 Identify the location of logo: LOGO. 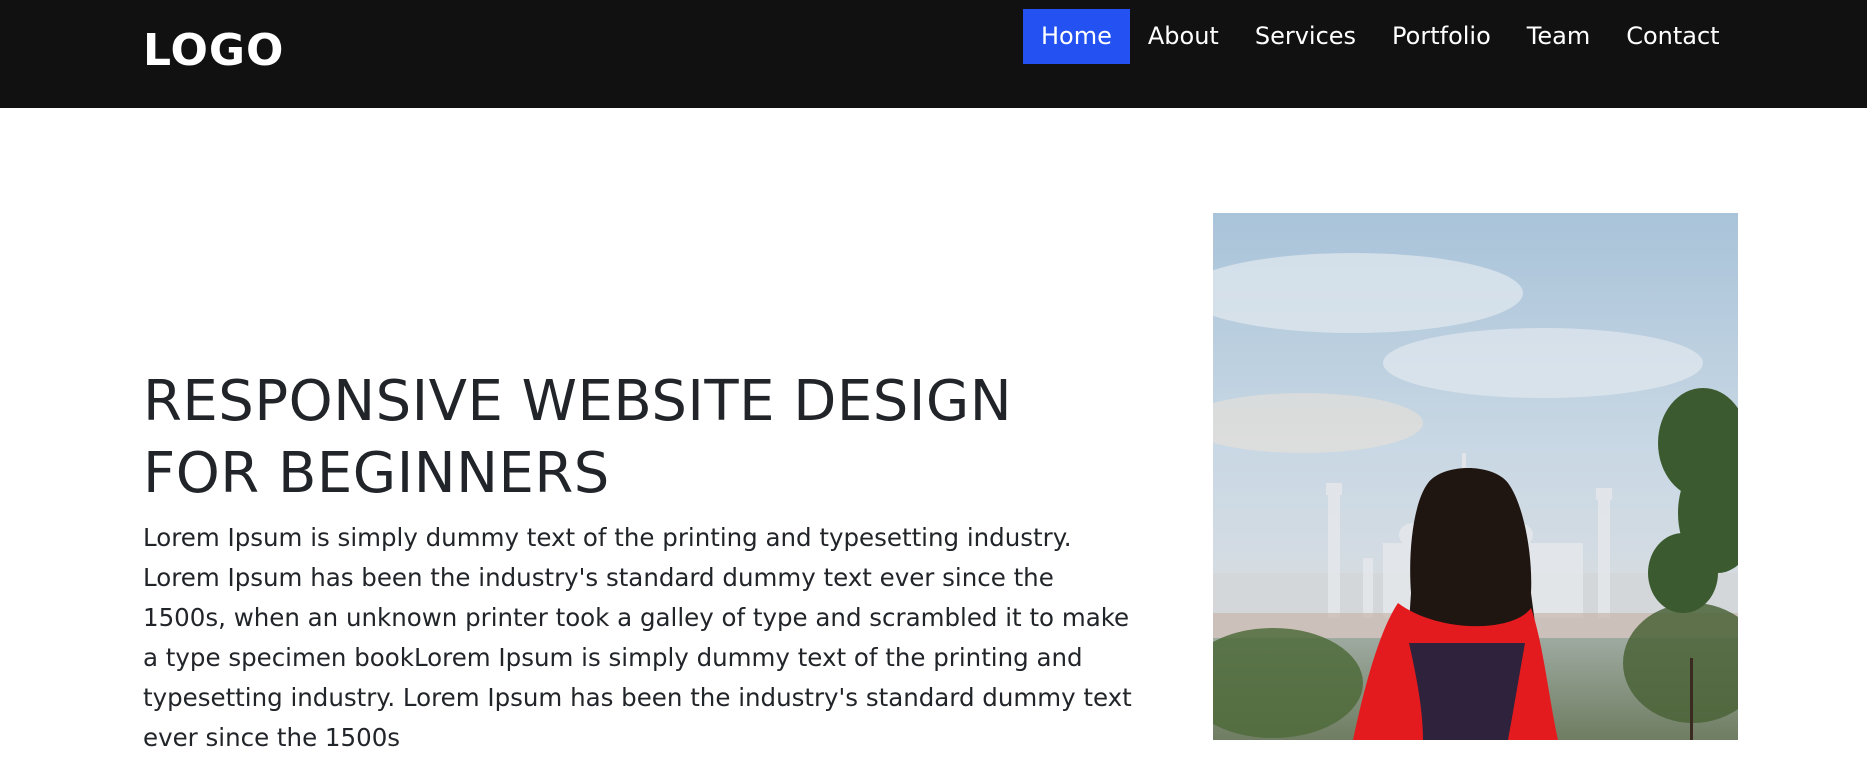
(213, 51).